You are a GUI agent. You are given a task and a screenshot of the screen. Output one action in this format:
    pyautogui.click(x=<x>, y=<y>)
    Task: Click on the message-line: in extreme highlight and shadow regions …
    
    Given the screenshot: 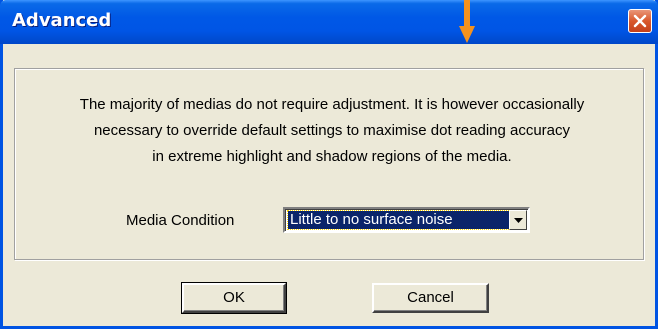 What is the action you would take?
    pyautogui.click(x=332, y=156)
    